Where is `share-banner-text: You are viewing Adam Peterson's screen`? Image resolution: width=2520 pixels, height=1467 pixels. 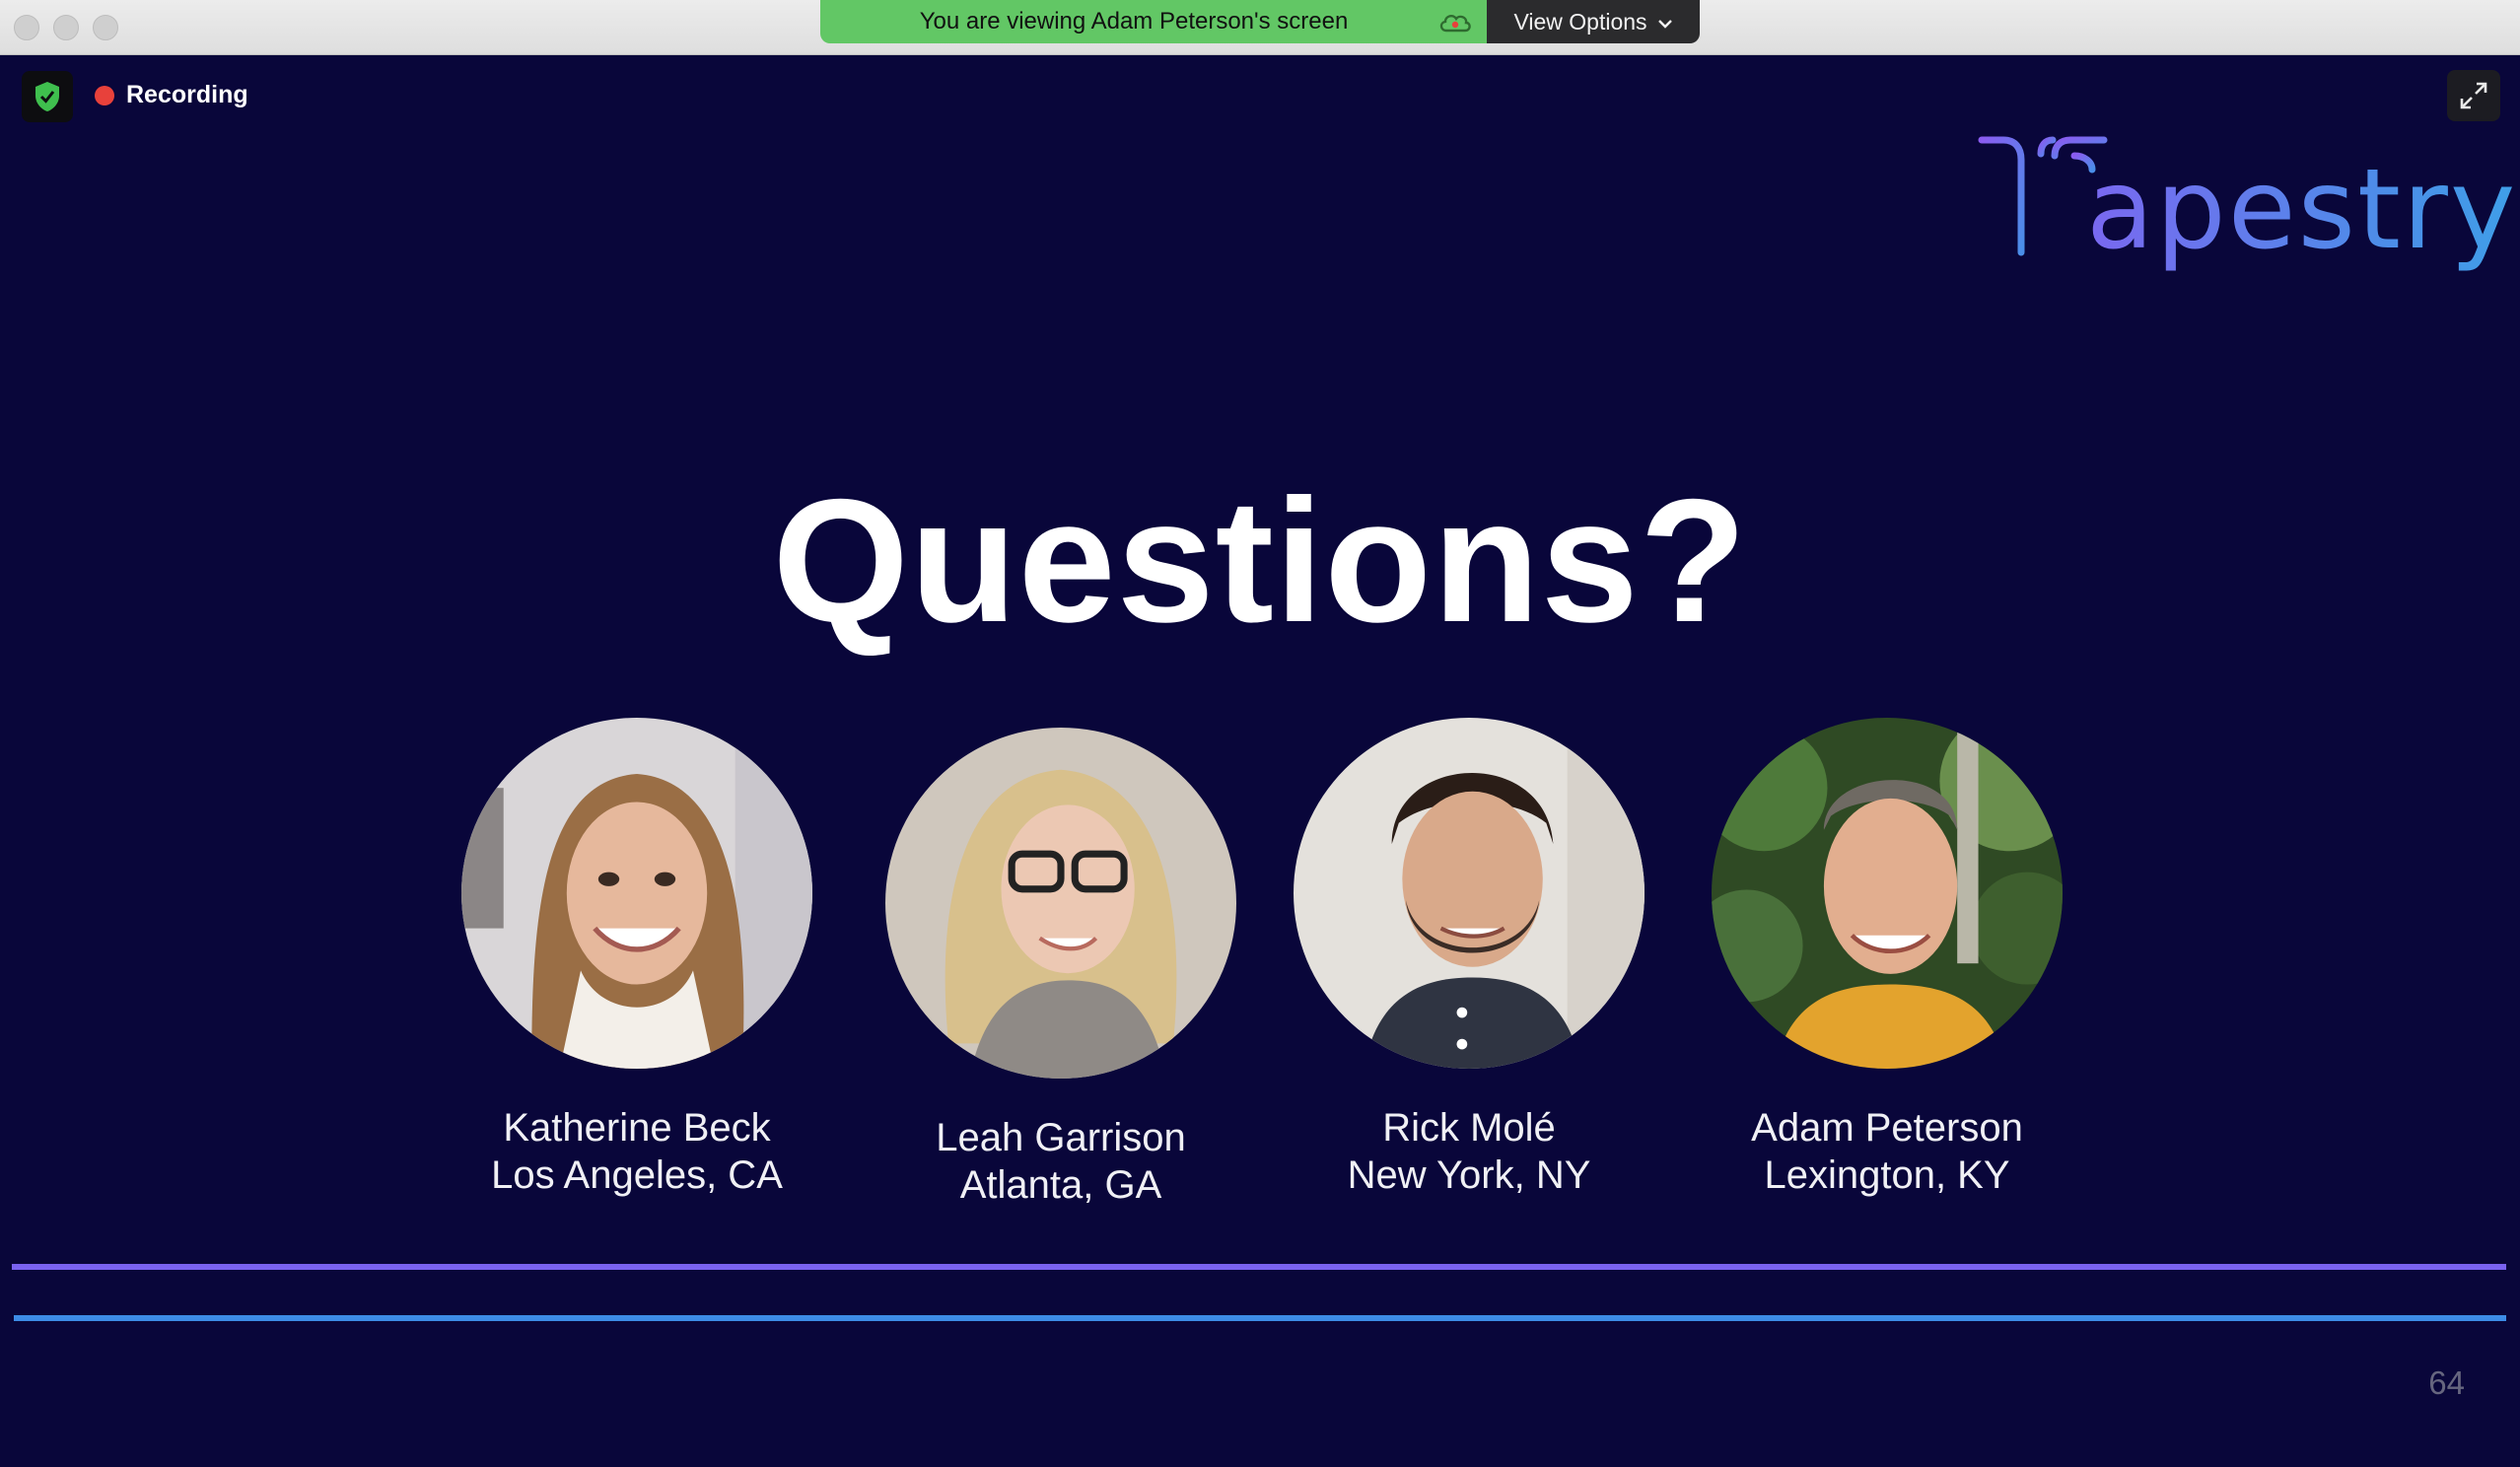
share-banner-text: You are viewing Adam Peterson's screen is located at coordinates (1134, 21).